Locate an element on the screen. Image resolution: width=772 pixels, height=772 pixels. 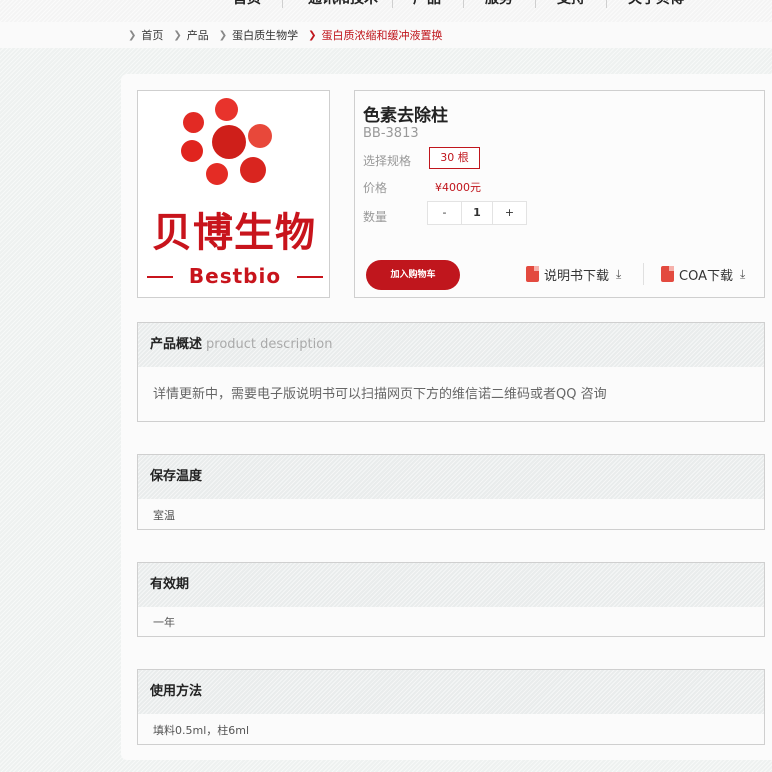
nav-tech: 通讯和技术 is located at coordinates (343, 4).